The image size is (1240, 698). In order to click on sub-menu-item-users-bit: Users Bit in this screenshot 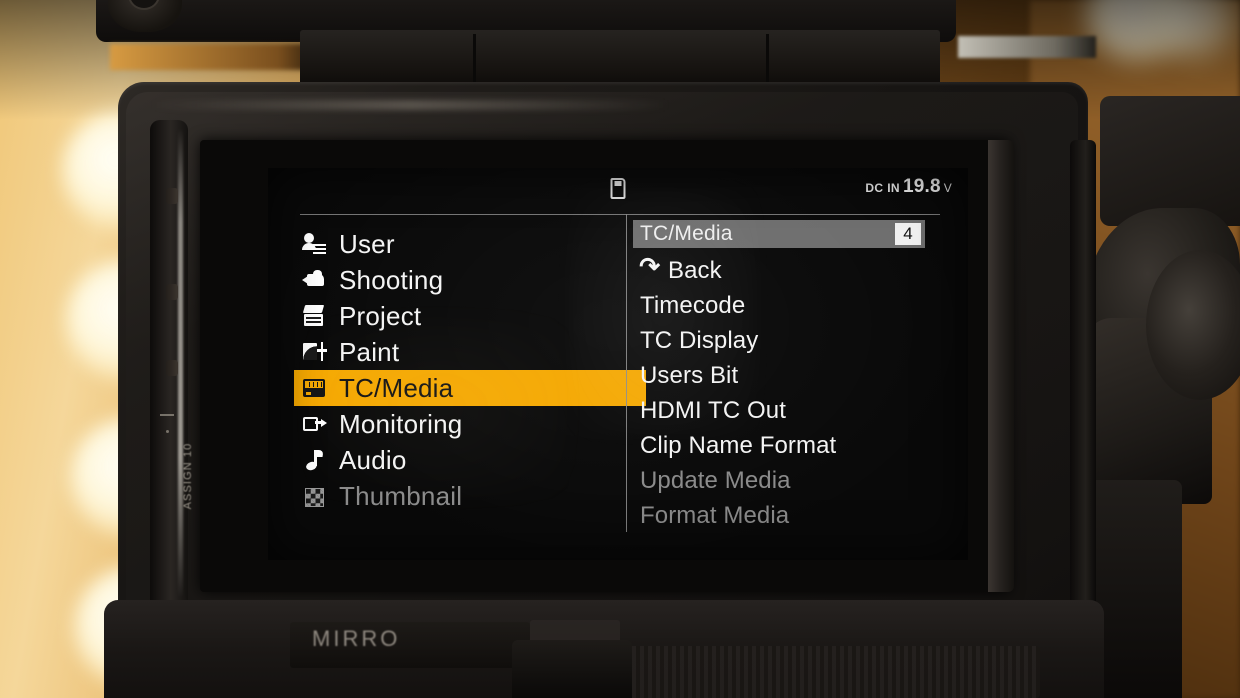, I will do `click(804, 375)`.